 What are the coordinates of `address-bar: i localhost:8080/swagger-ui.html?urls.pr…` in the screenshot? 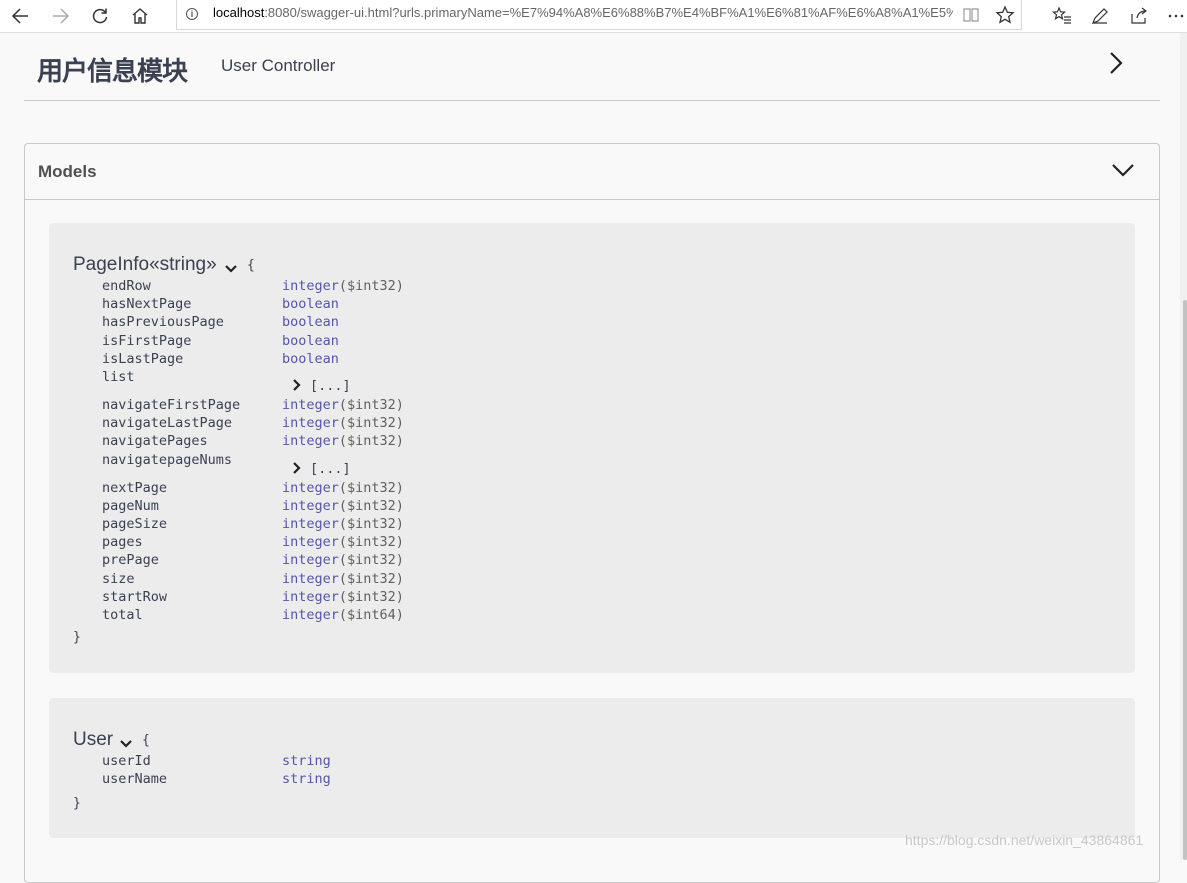 It's located at (599, 15).